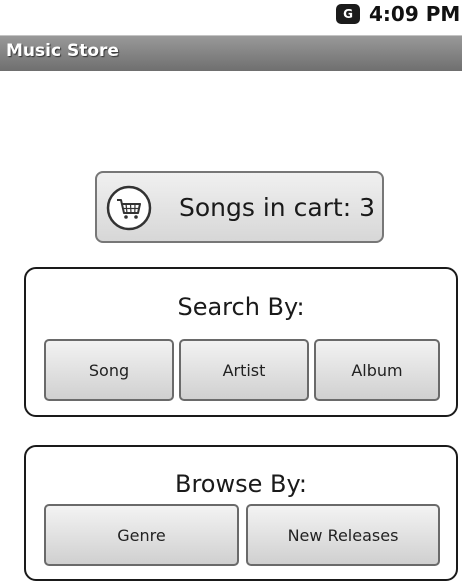  I want to click on status-time: 4:09 PM, so click(415, 14).